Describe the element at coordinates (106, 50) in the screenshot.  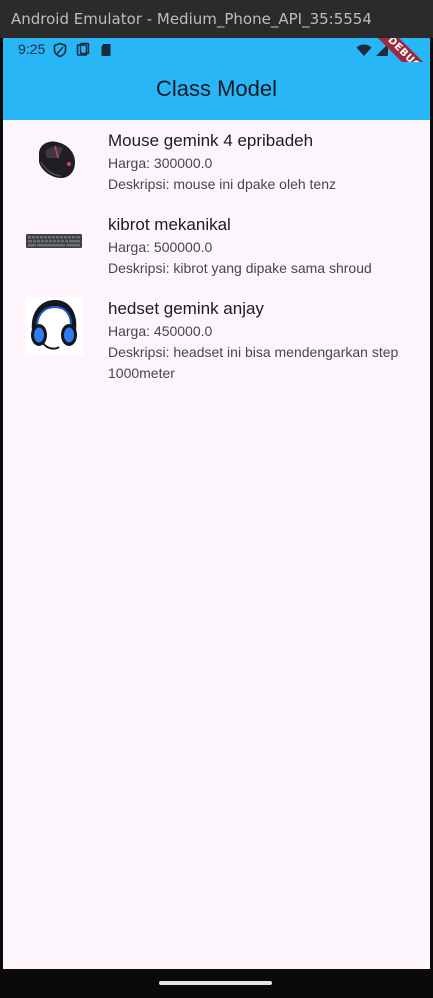
I see `sd-card-icon` at that location.